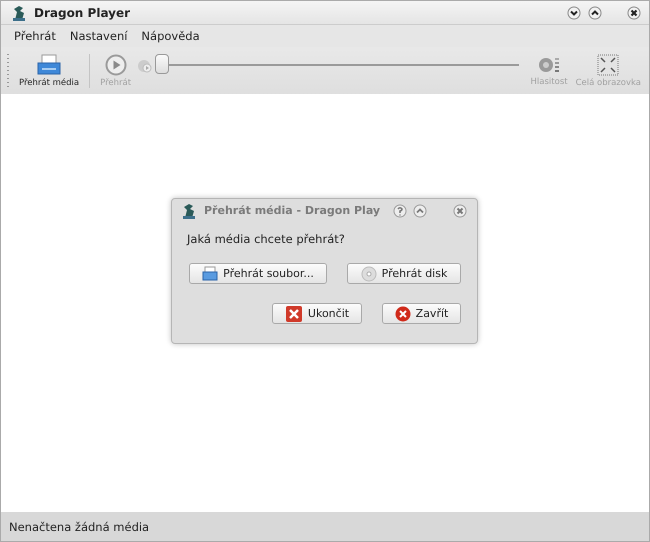  Describe the element at coordinates (400, 211) in the screenshot. I see `help-button` at that location.